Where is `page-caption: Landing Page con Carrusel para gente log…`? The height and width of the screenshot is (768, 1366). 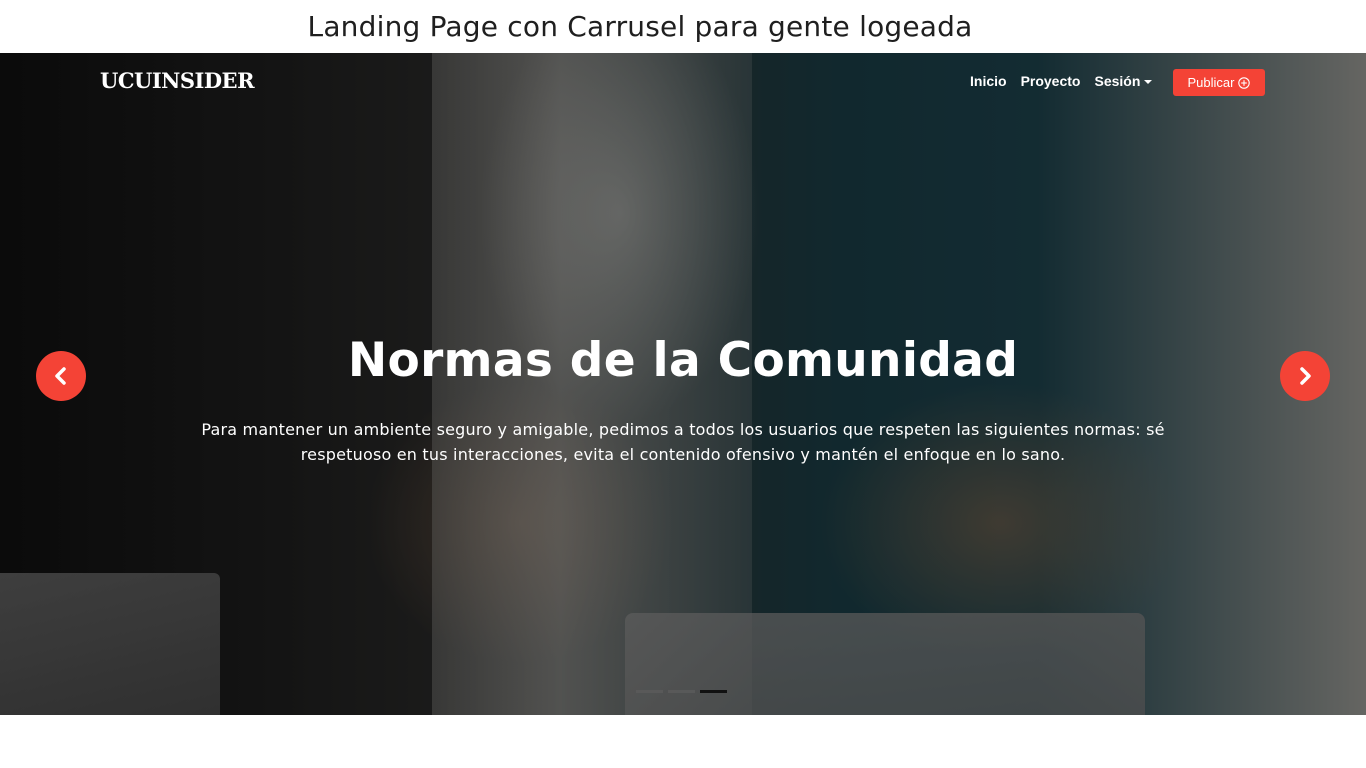
page-caption: Landing Page con Carrusel para gente log… is located at coordinates (640, 26).